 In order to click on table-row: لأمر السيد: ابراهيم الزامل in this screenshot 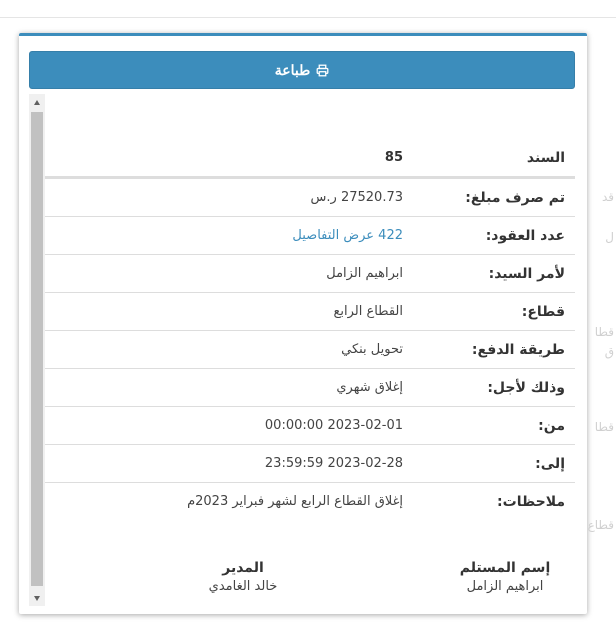, I will do `click(310, 273)`.